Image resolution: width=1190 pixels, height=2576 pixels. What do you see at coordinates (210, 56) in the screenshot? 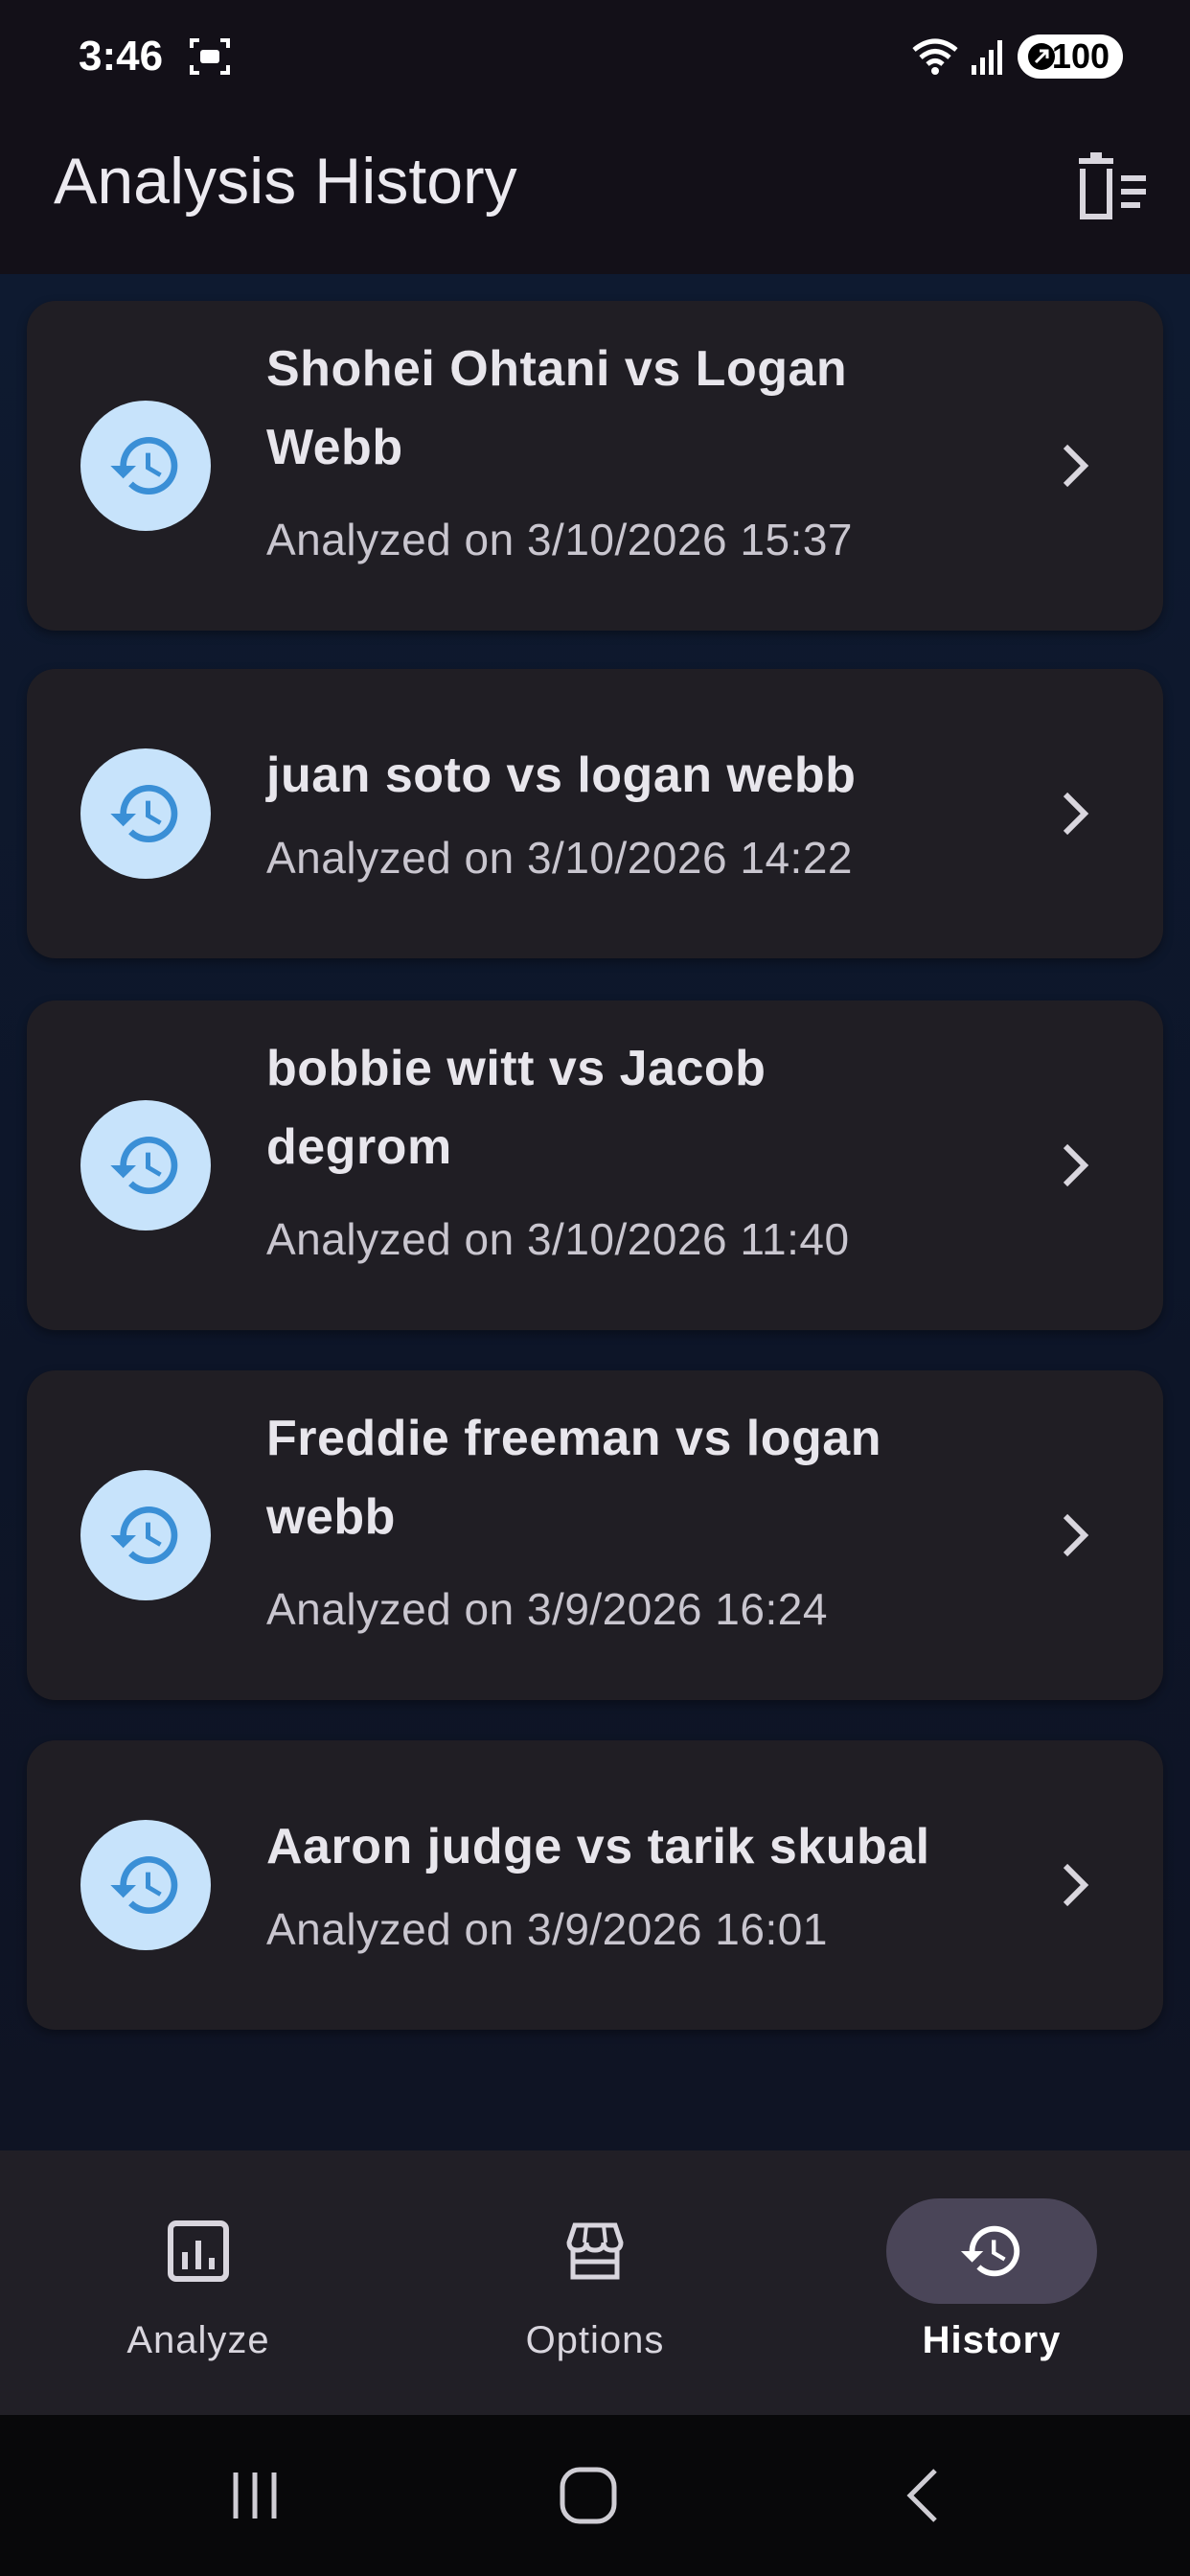
I see `screenshot-icon` at bounding box center [210, 56].